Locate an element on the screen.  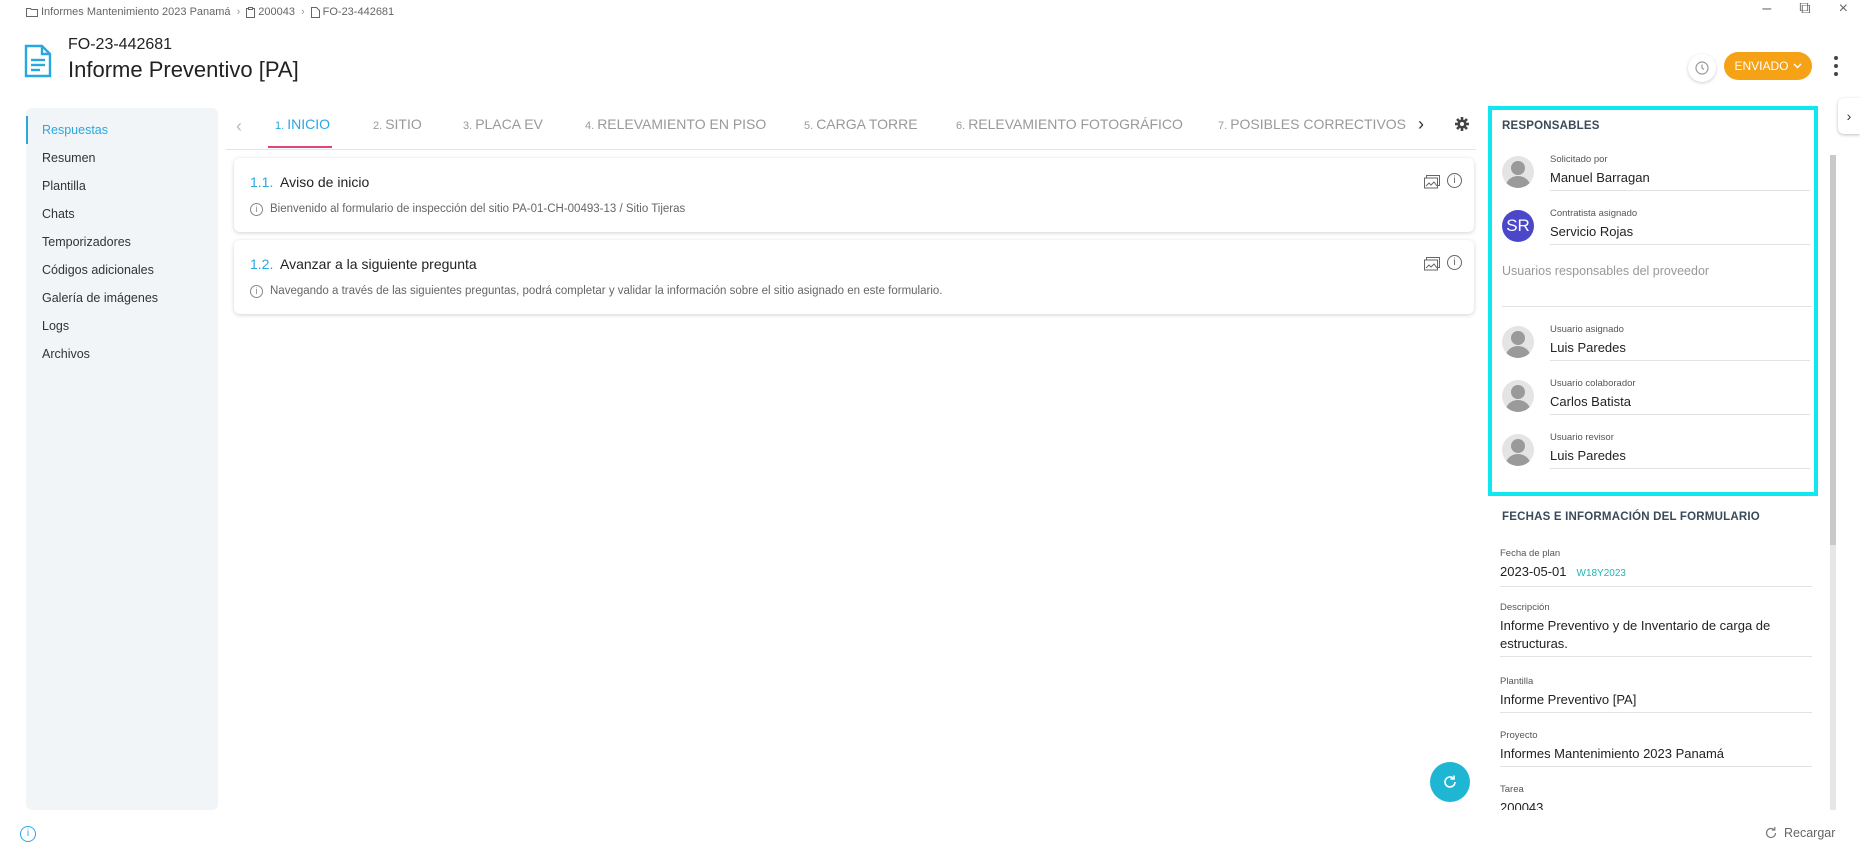
tab-number: 6. is located at coordinates (961, 126).